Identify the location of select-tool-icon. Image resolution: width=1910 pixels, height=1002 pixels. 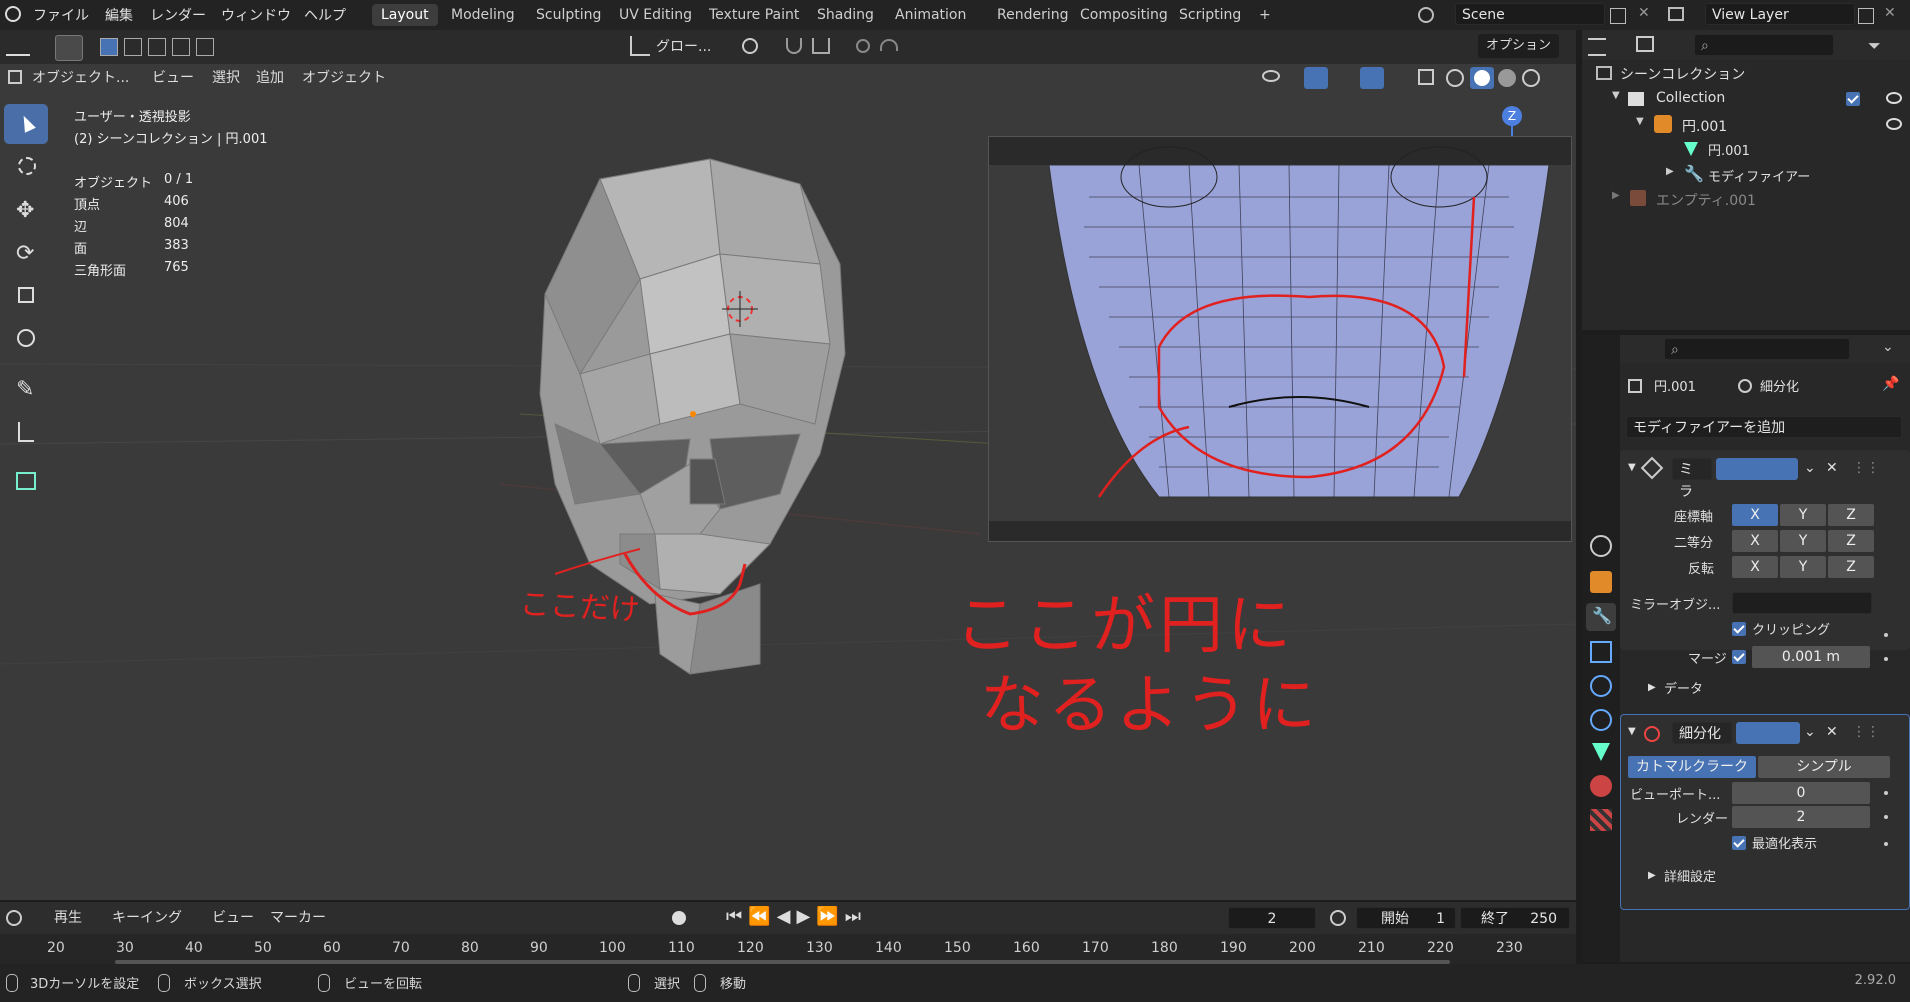
(69, 48).